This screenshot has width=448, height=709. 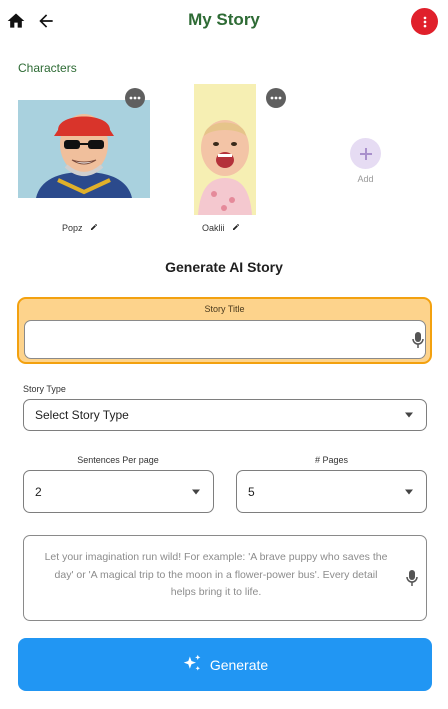 I want to click on generate-button-label: Generate, so click(x=239, y=664).